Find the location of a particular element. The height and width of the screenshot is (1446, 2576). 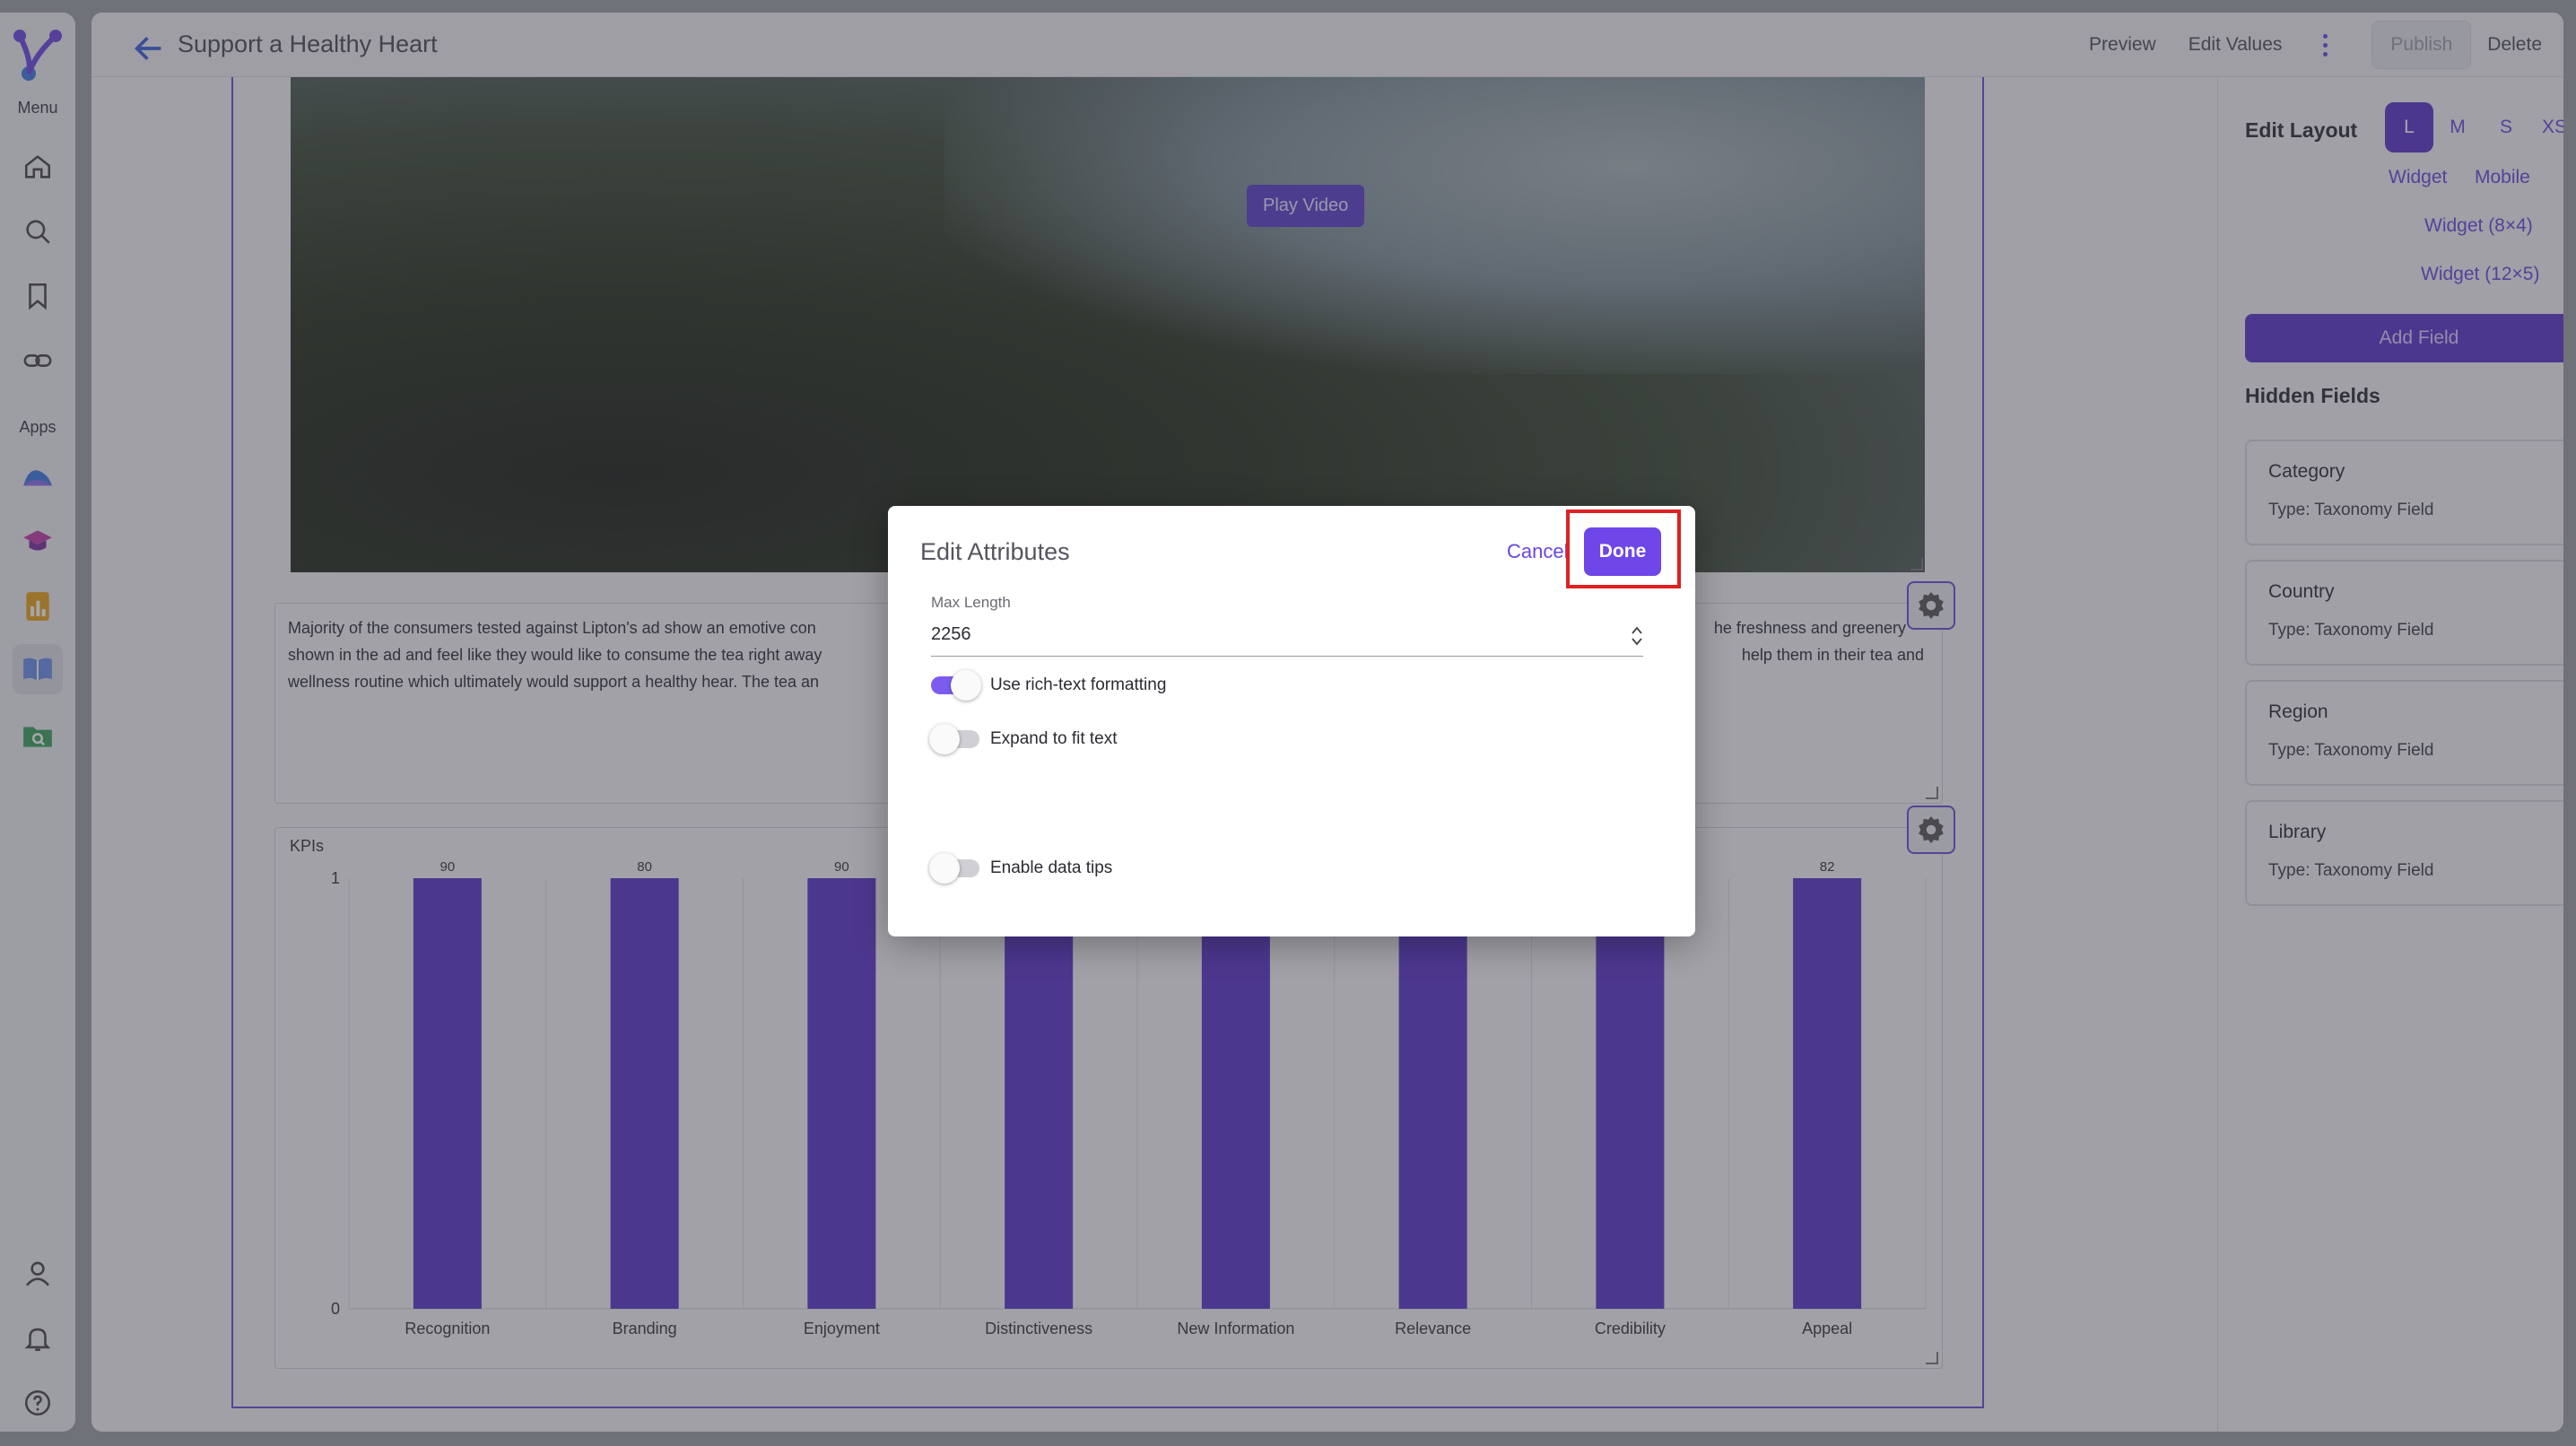

rich-text-label: Use rich-text formatting is located at coordinates (1078, 684).